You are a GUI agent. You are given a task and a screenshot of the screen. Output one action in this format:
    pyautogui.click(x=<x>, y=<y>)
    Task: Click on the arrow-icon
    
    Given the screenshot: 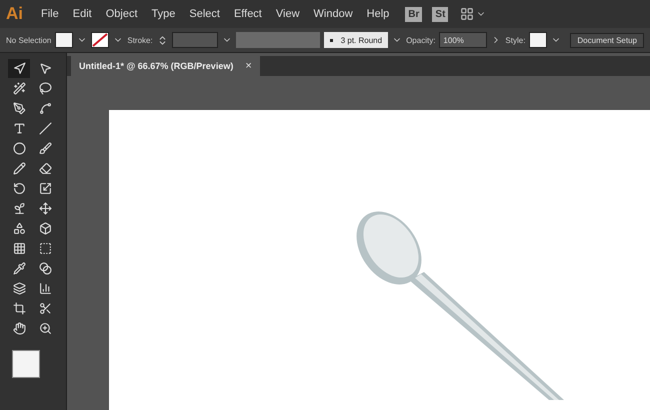 What is the action you would take?
    pyautogui.click(x=19, y=68)
    